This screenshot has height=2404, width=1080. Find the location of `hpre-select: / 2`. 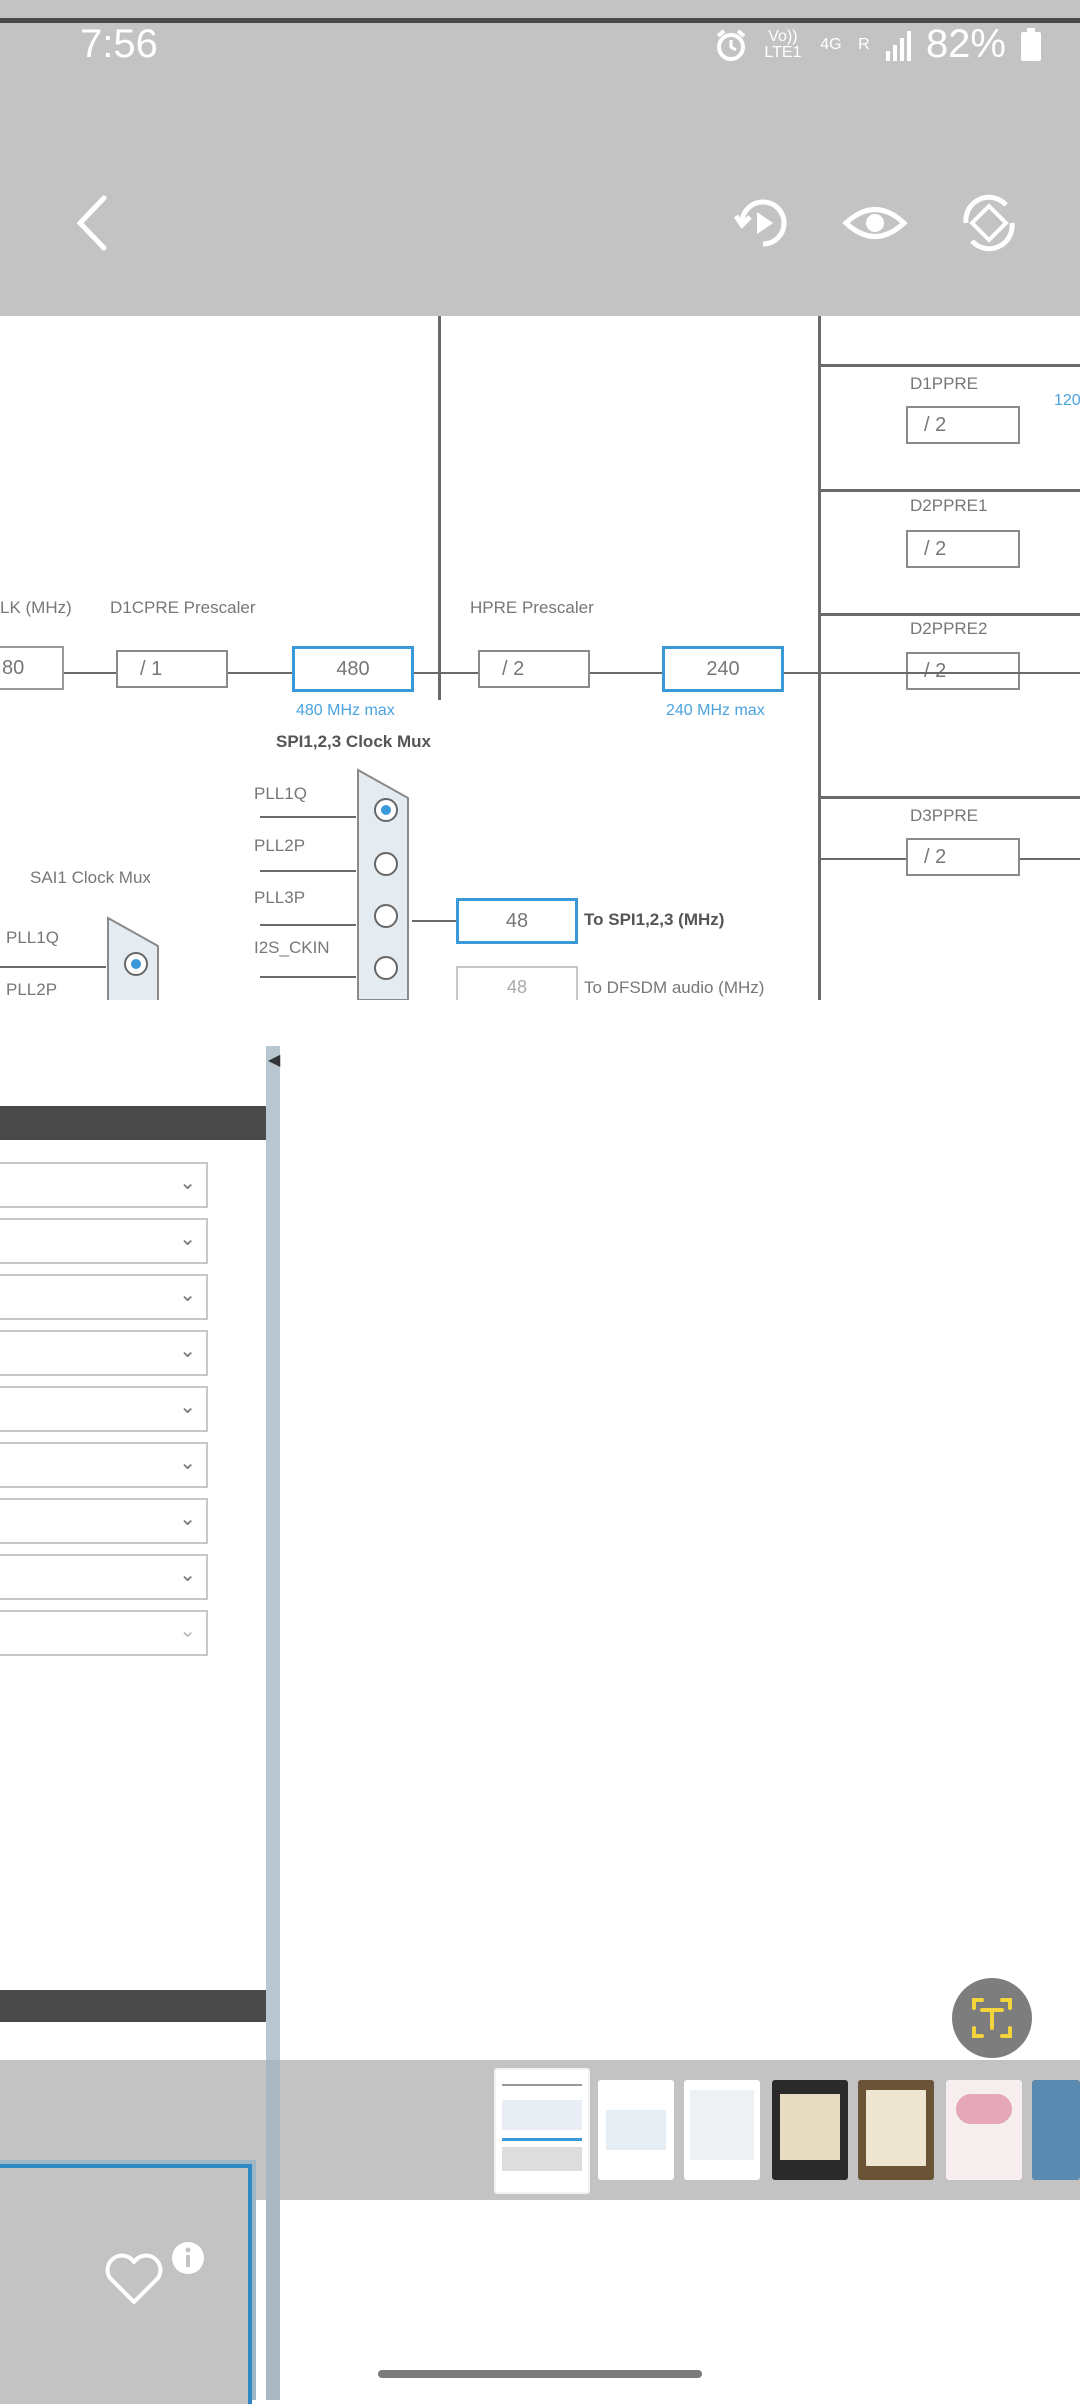

hpre-select: / 2 is located at coordinates (534, 669).